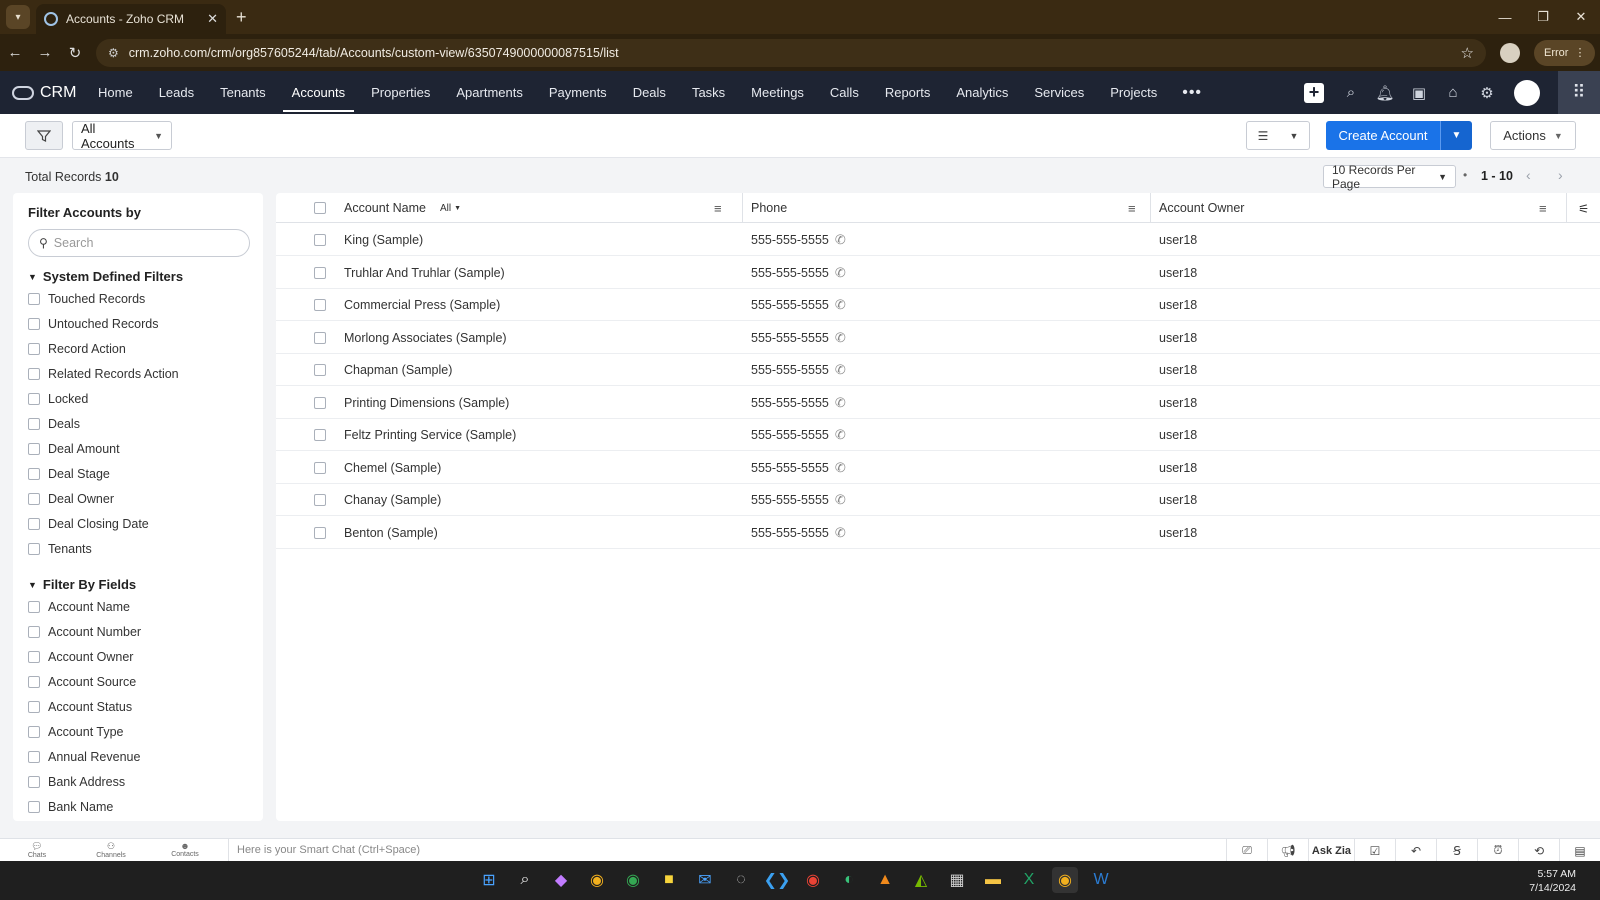  I want to click on announcement-icon: 📢︎, so click(1287, 850).